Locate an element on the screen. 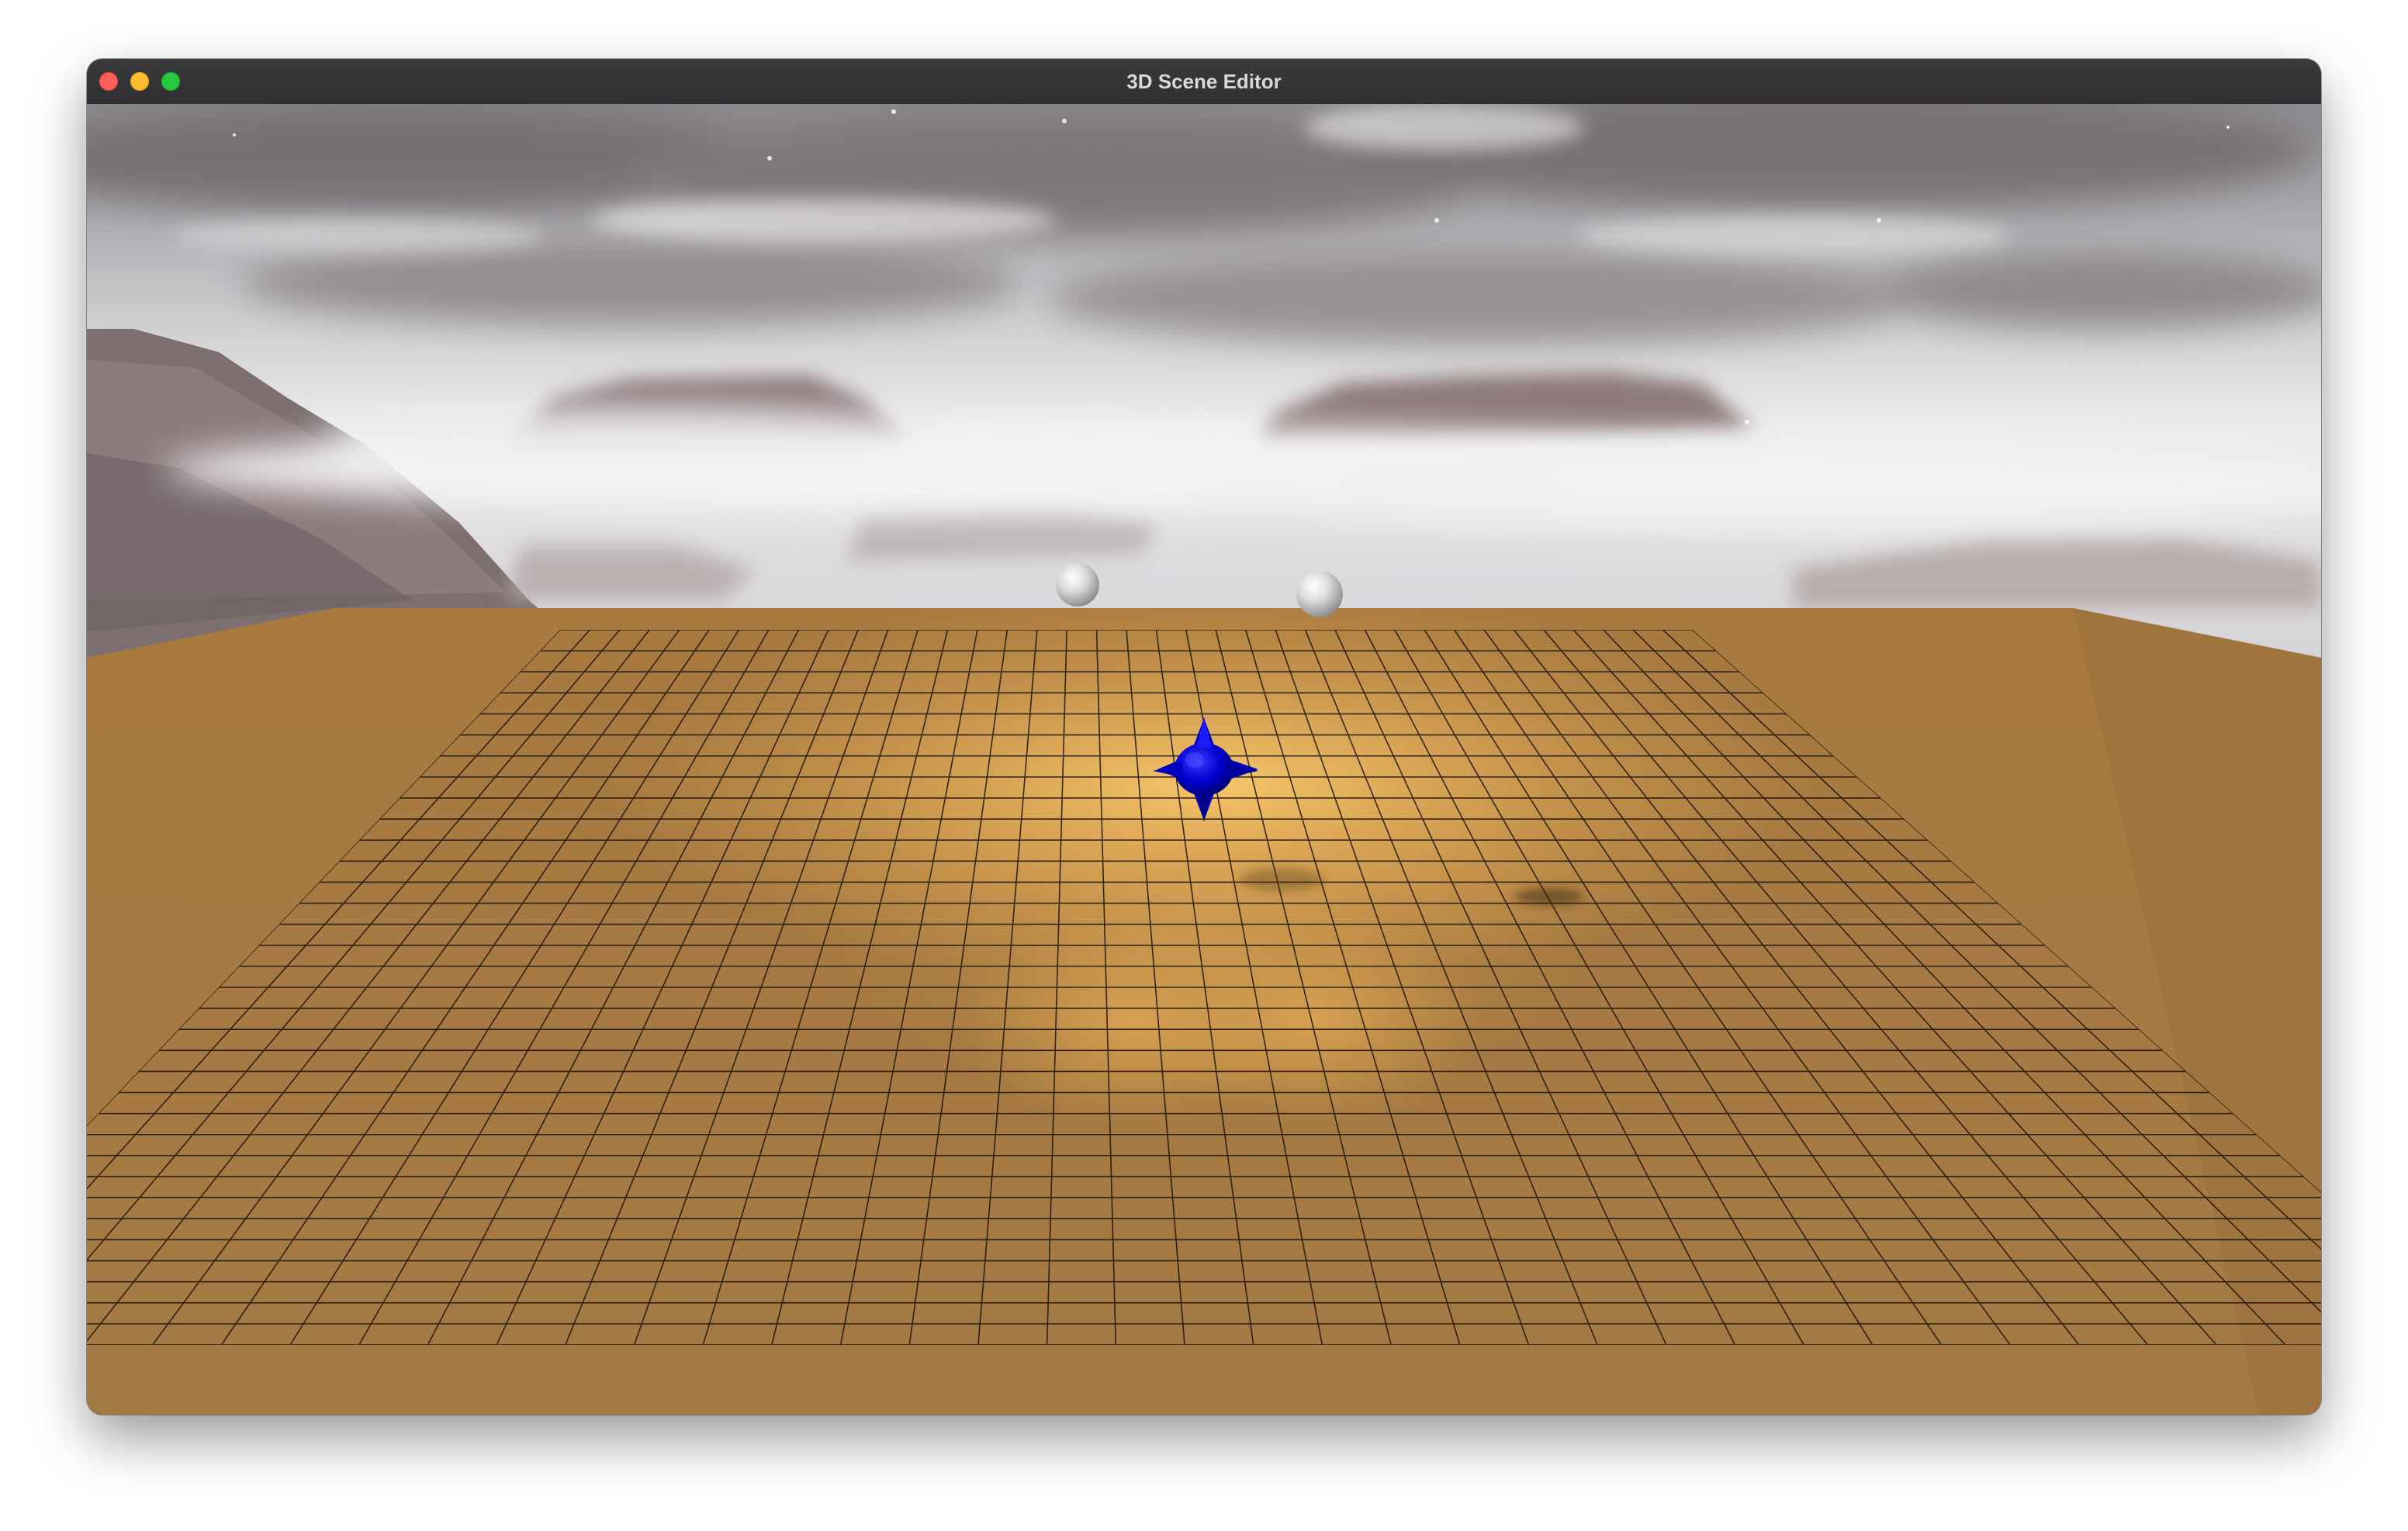 This screenshot has width=2408, height=1531. sphere-right is located at coordinates (1319, 594).